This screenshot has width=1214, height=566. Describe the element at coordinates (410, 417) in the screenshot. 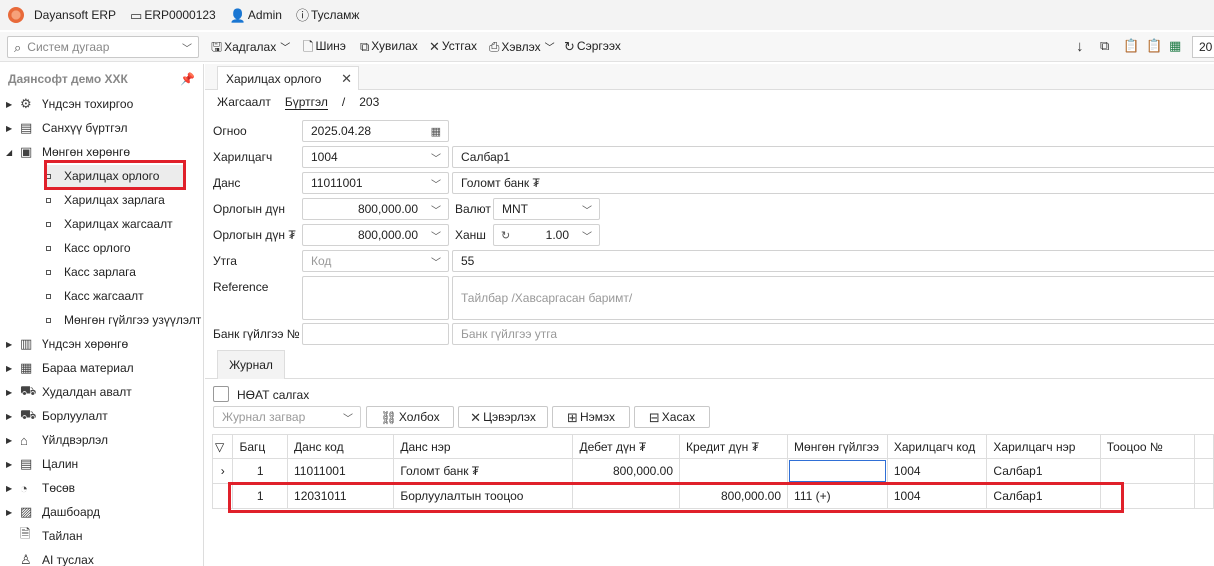

I see `link-button: ⛓ Холбох` at that location.